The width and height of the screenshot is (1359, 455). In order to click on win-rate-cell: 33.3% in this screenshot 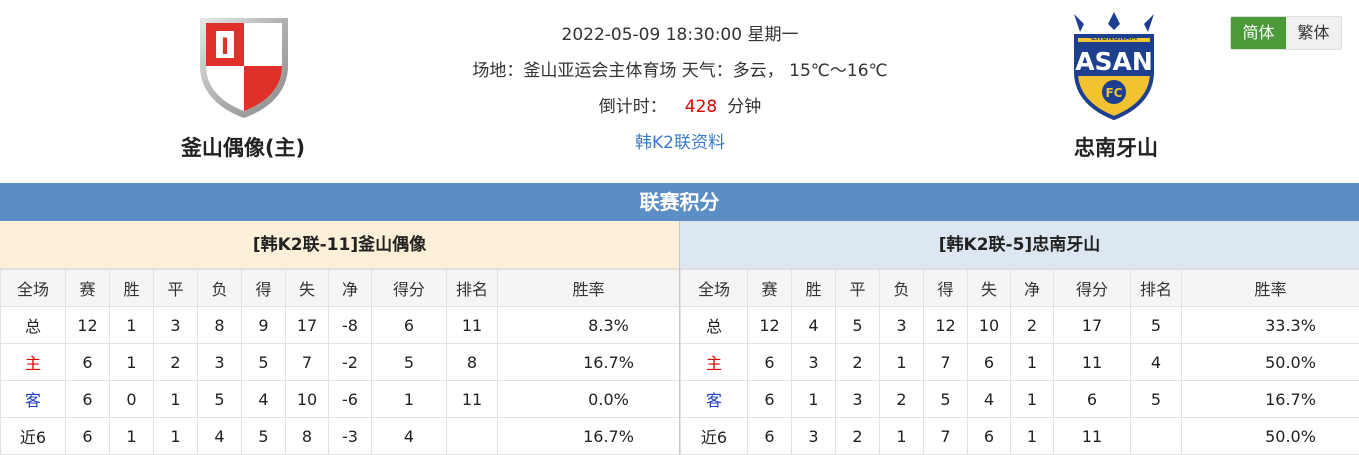, I will do `click(1270, 325)`.